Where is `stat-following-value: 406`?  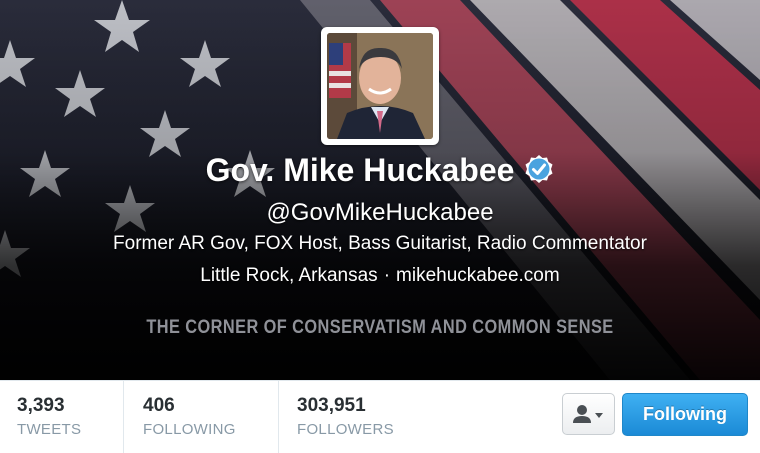 stat-following-value: 406 is located at coordinates (159, 405).